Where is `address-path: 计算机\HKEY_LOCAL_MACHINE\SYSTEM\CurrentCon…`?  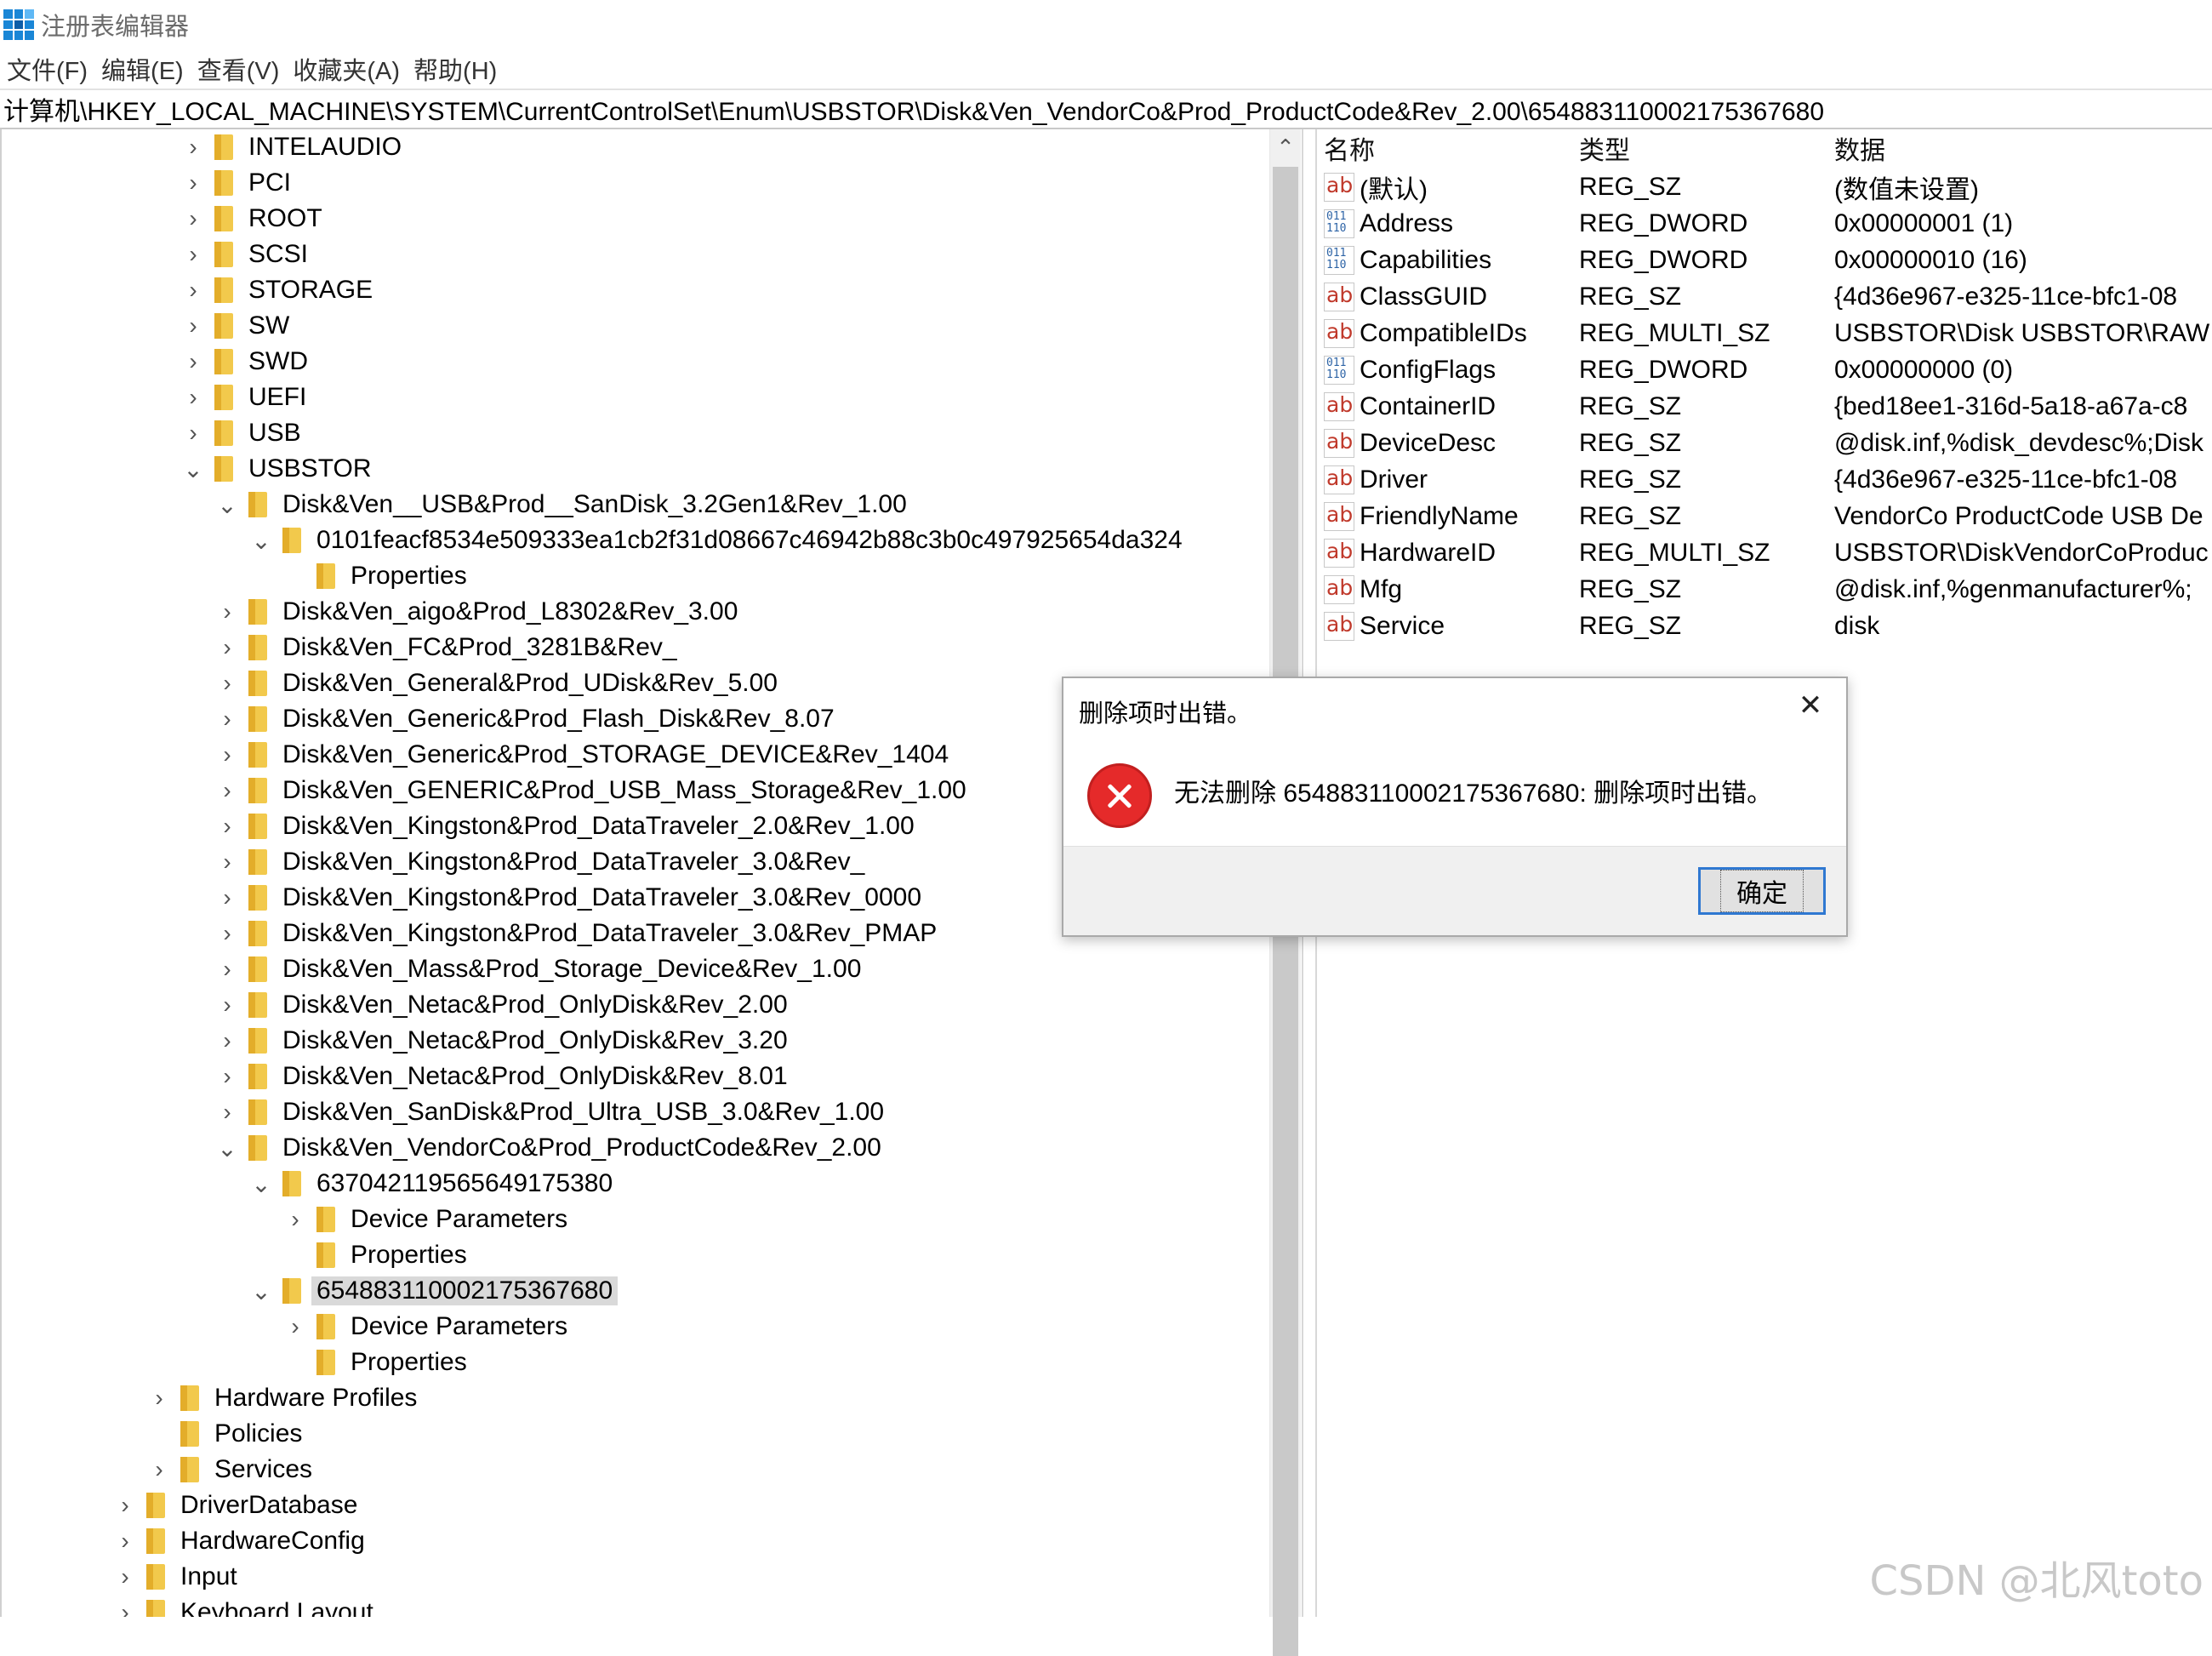
address-path: 计算机\HKEY_LOCAL_MACHINE\SYSTEM\CurrentCon… is located at coordinates (913, 109).